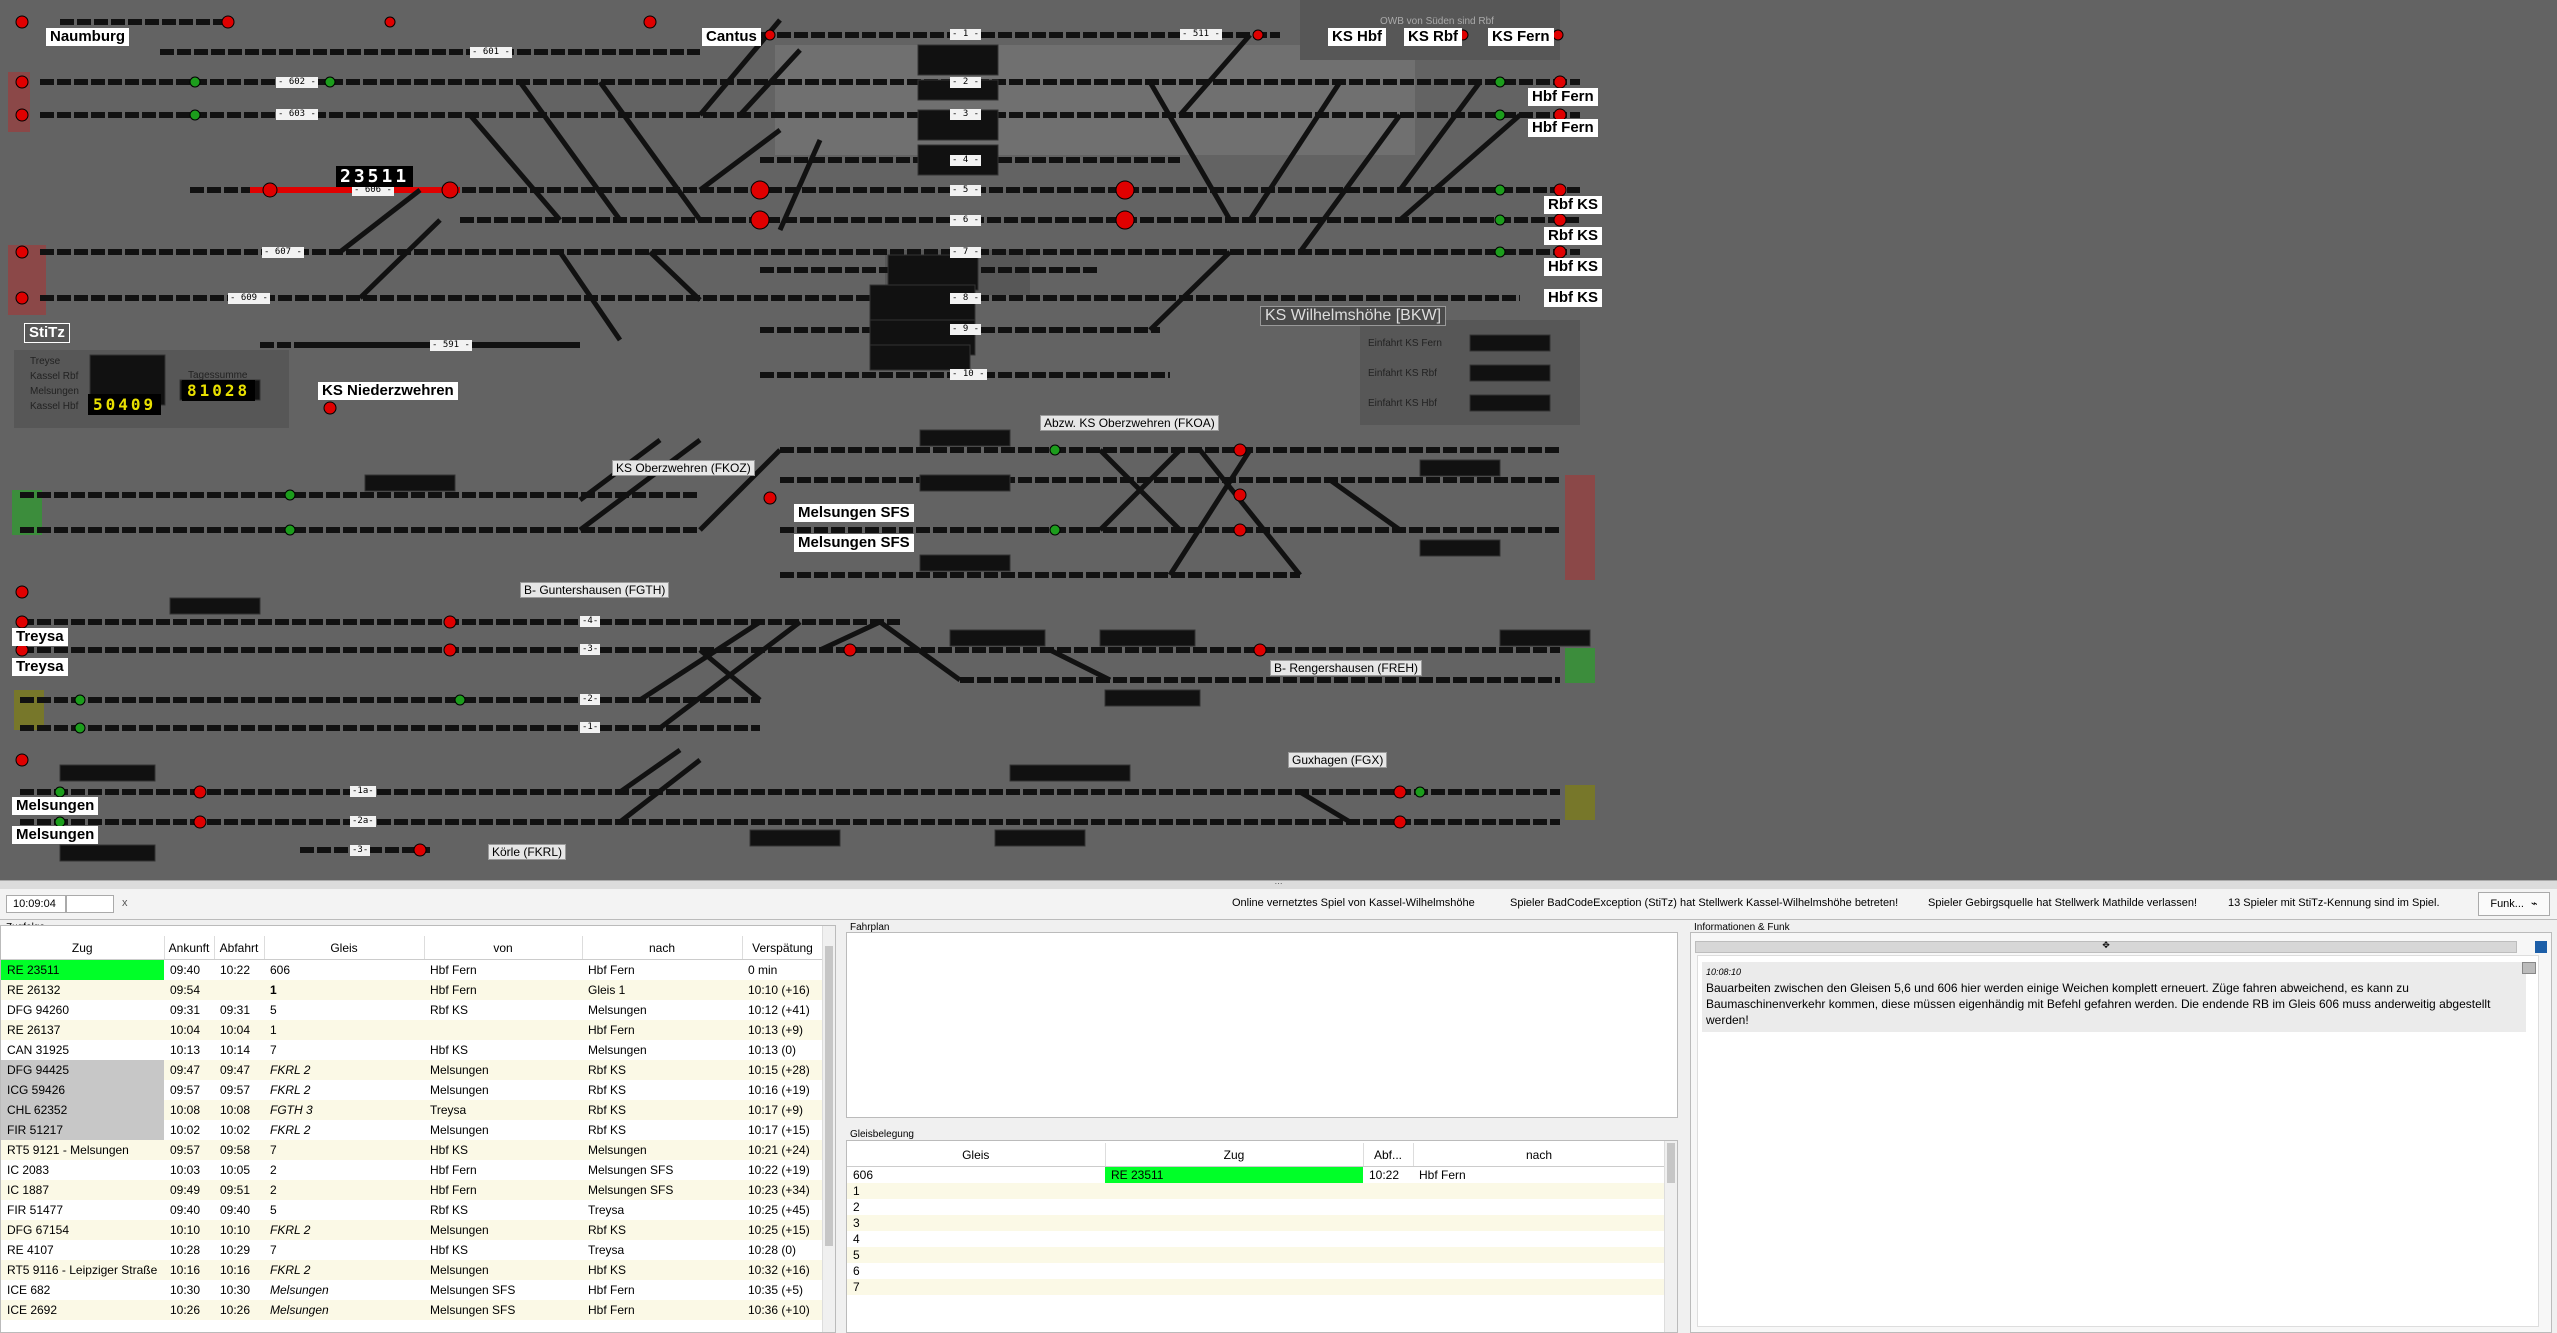  I want to click on station-label-stitz: StiTz, so click(47, 333).